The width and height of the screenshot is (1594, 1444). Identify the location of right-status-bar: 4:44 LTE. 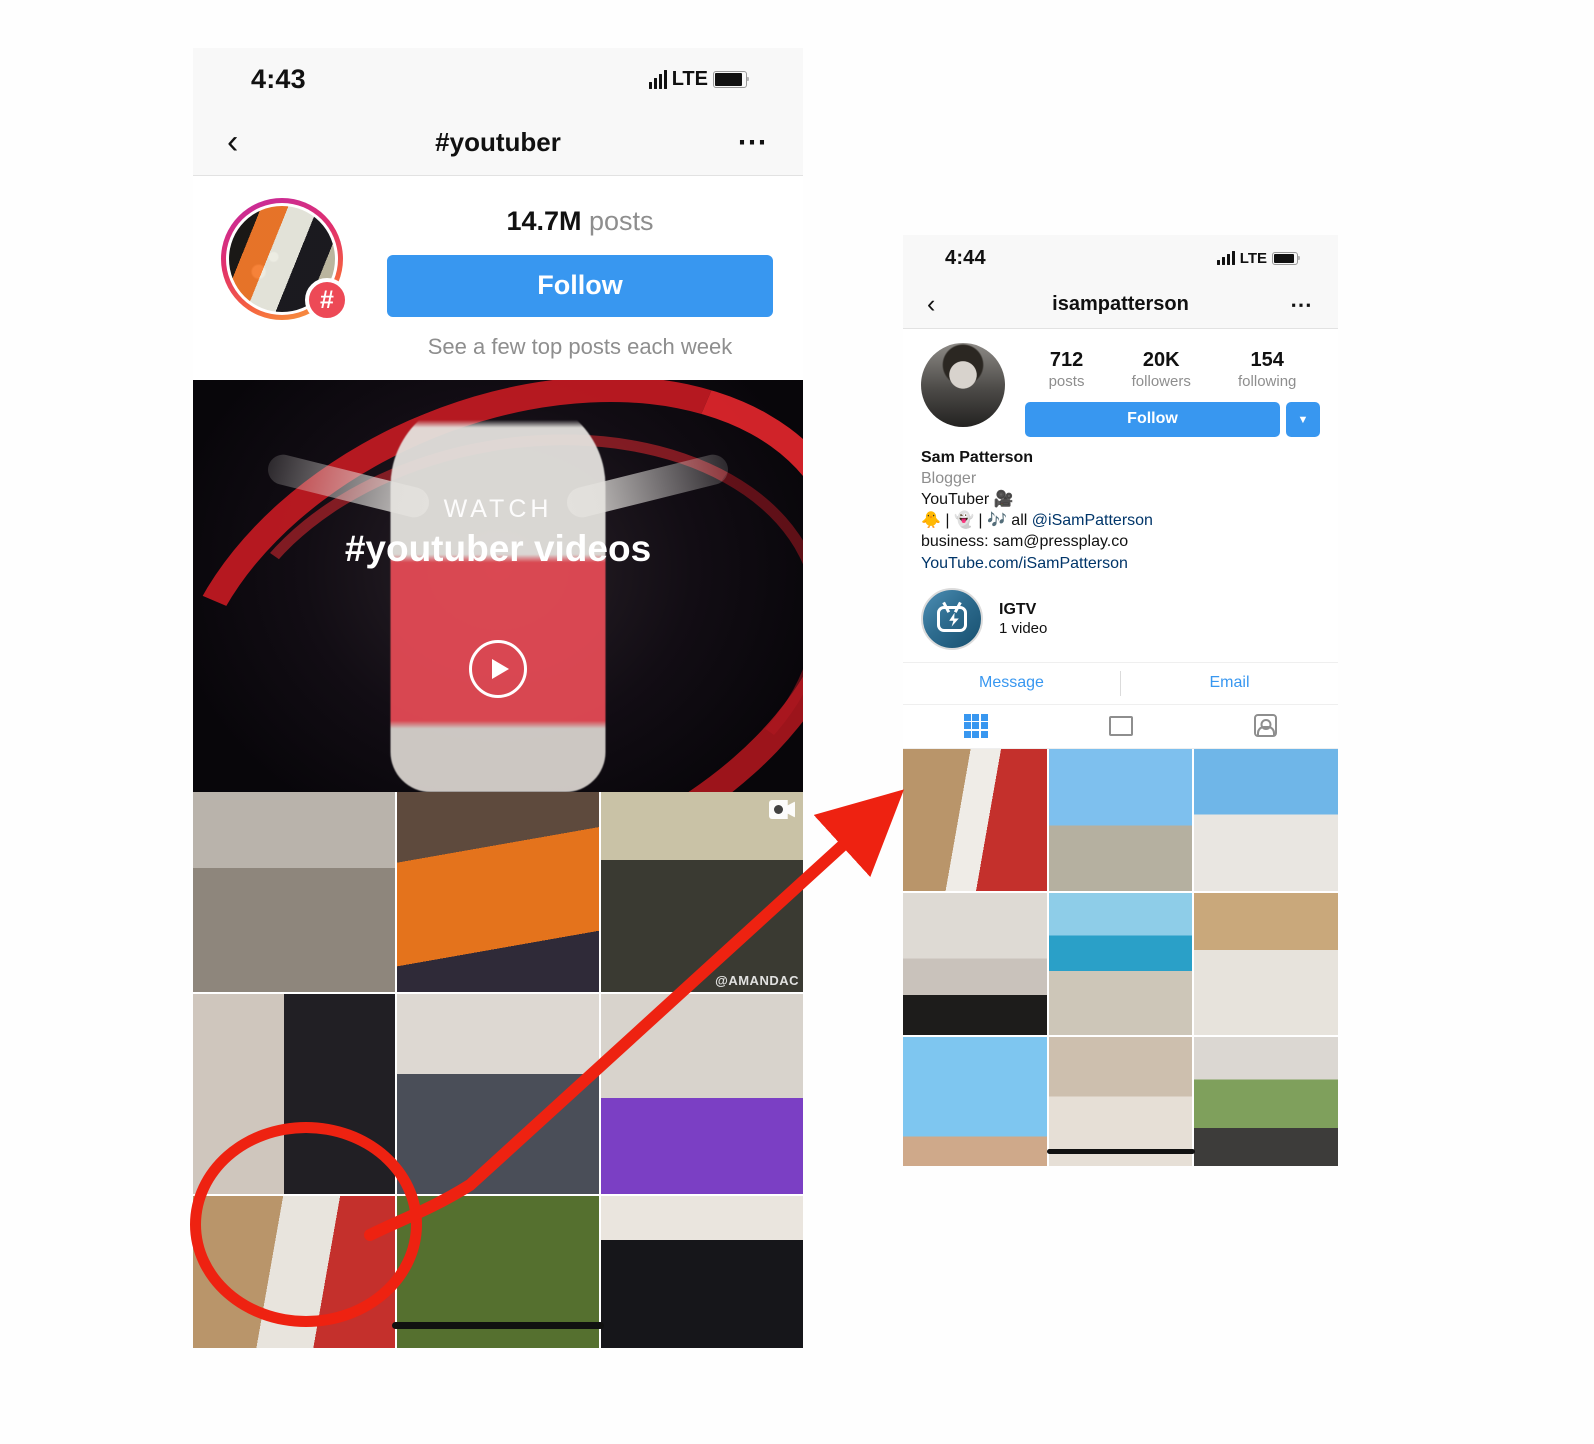
(1120, 258).